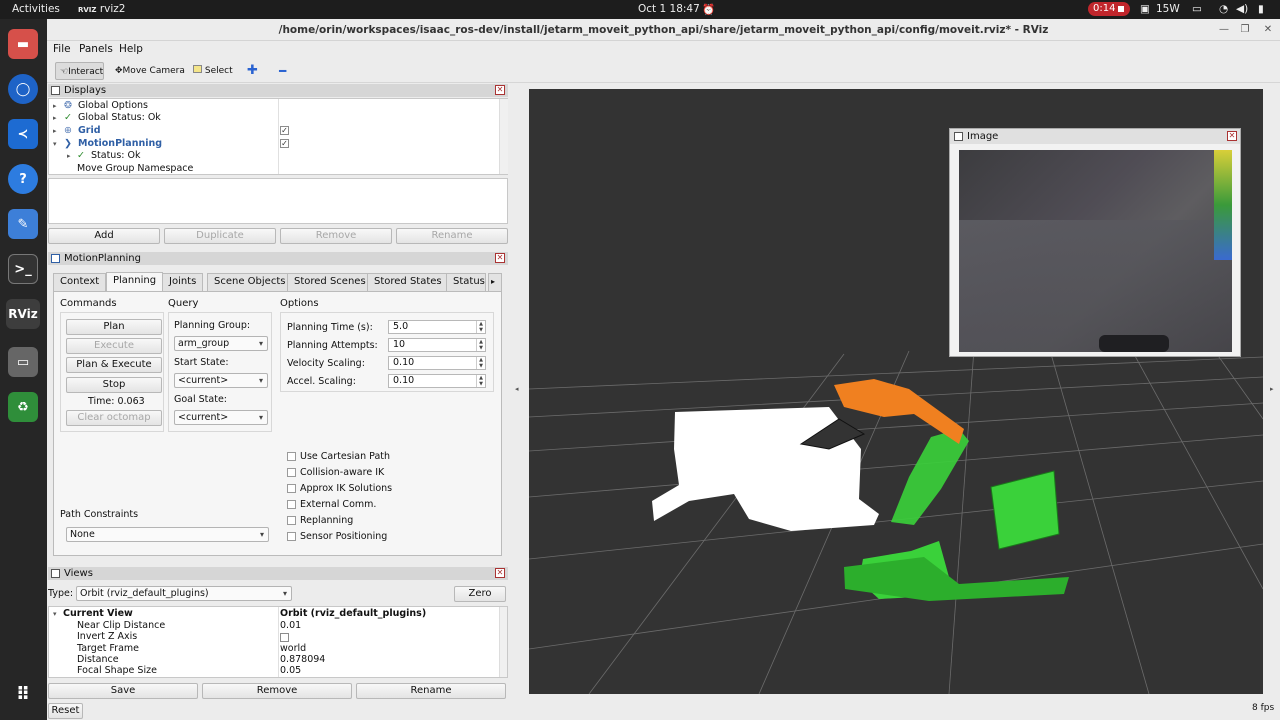 Image resolution: width=1280 pixels, height=720 pixels. Describe the element at coordinates (342, 457) in the screenshot. I see `use-cartesian-path-checkbox: Use Cartesian Path` at that location.